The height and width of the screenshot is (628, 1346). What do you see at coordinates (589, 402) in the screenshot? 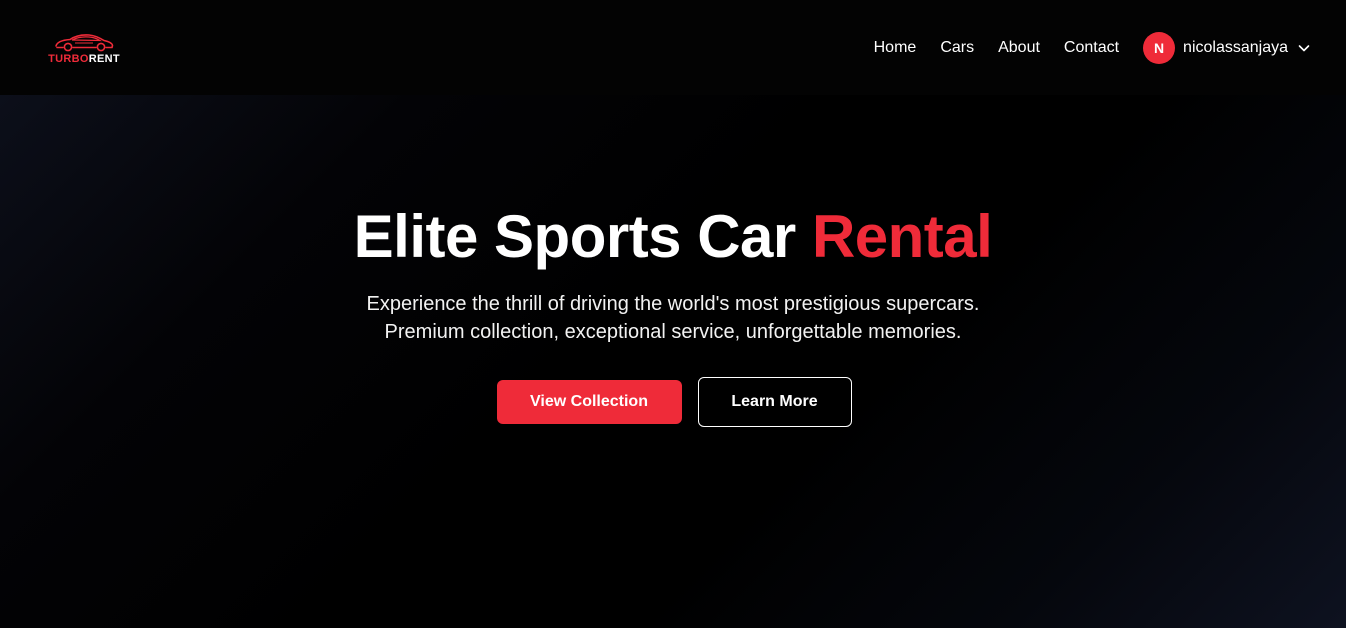
I see `view-collection-button: View Collection` at bounding box center [589, 402].